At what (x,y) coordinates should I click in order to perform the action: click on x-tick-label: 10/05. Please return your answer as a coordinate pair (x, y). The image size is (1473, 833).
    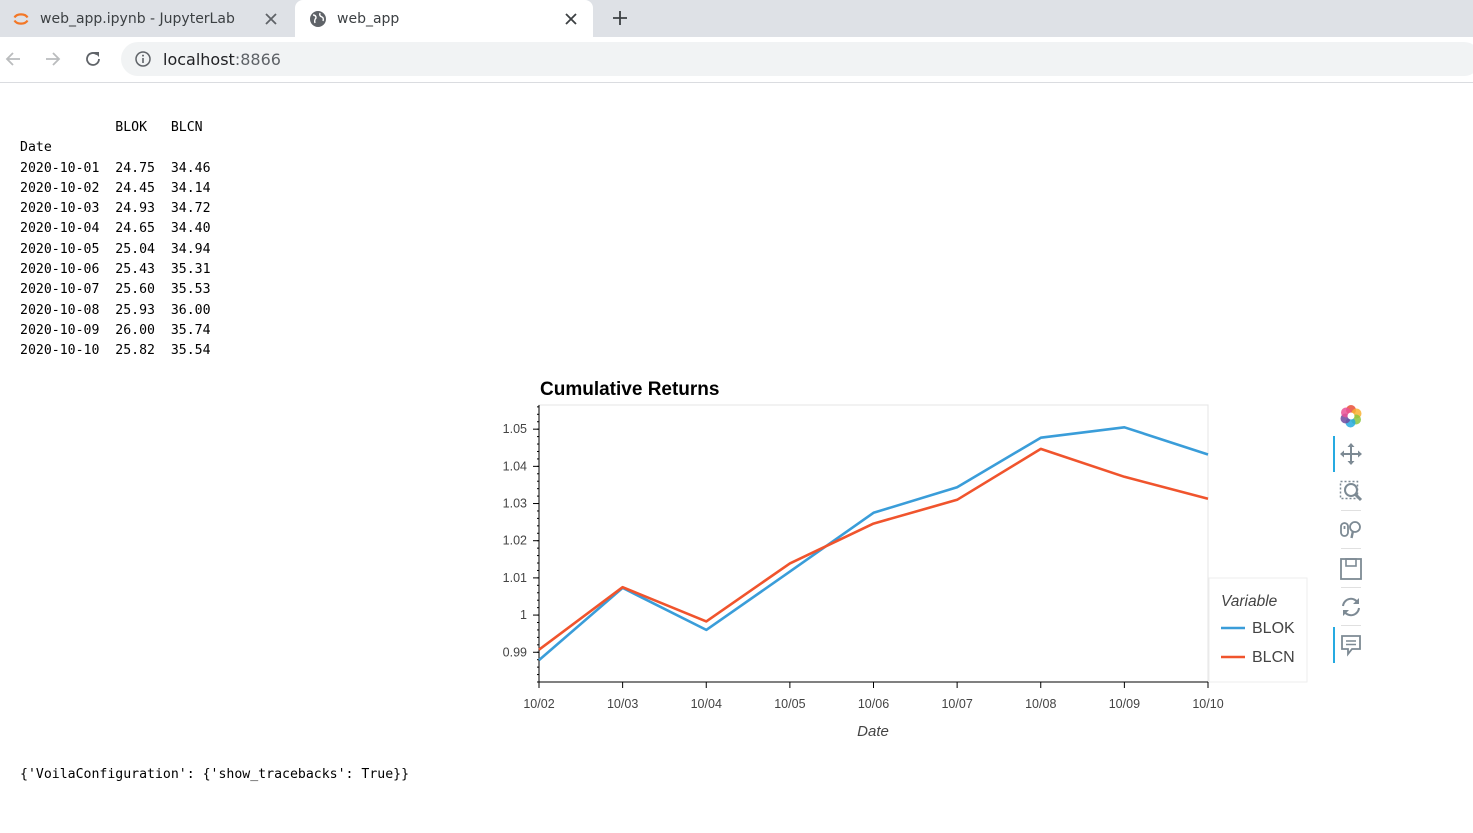
    Looking at the image, I should click on (789, 704).